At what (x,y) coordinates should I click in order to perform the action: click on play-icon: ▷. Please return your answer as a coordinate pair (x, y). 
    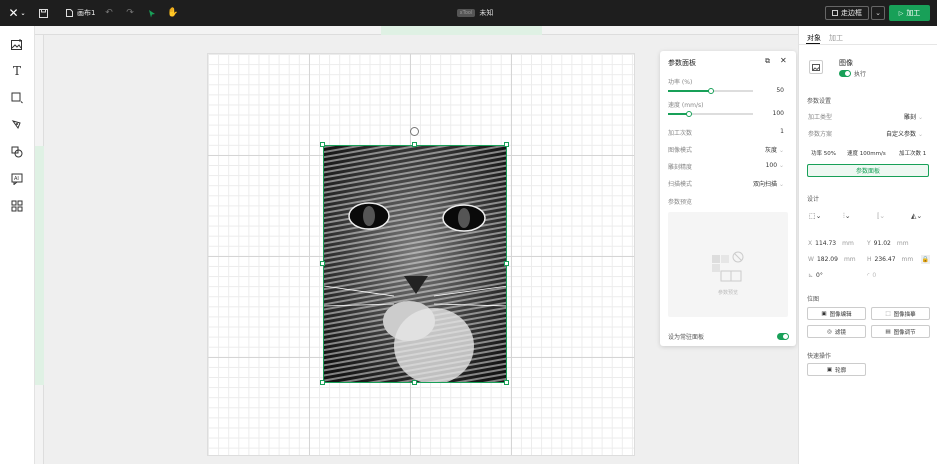
    Looking at the image, I should click on (901, 13).